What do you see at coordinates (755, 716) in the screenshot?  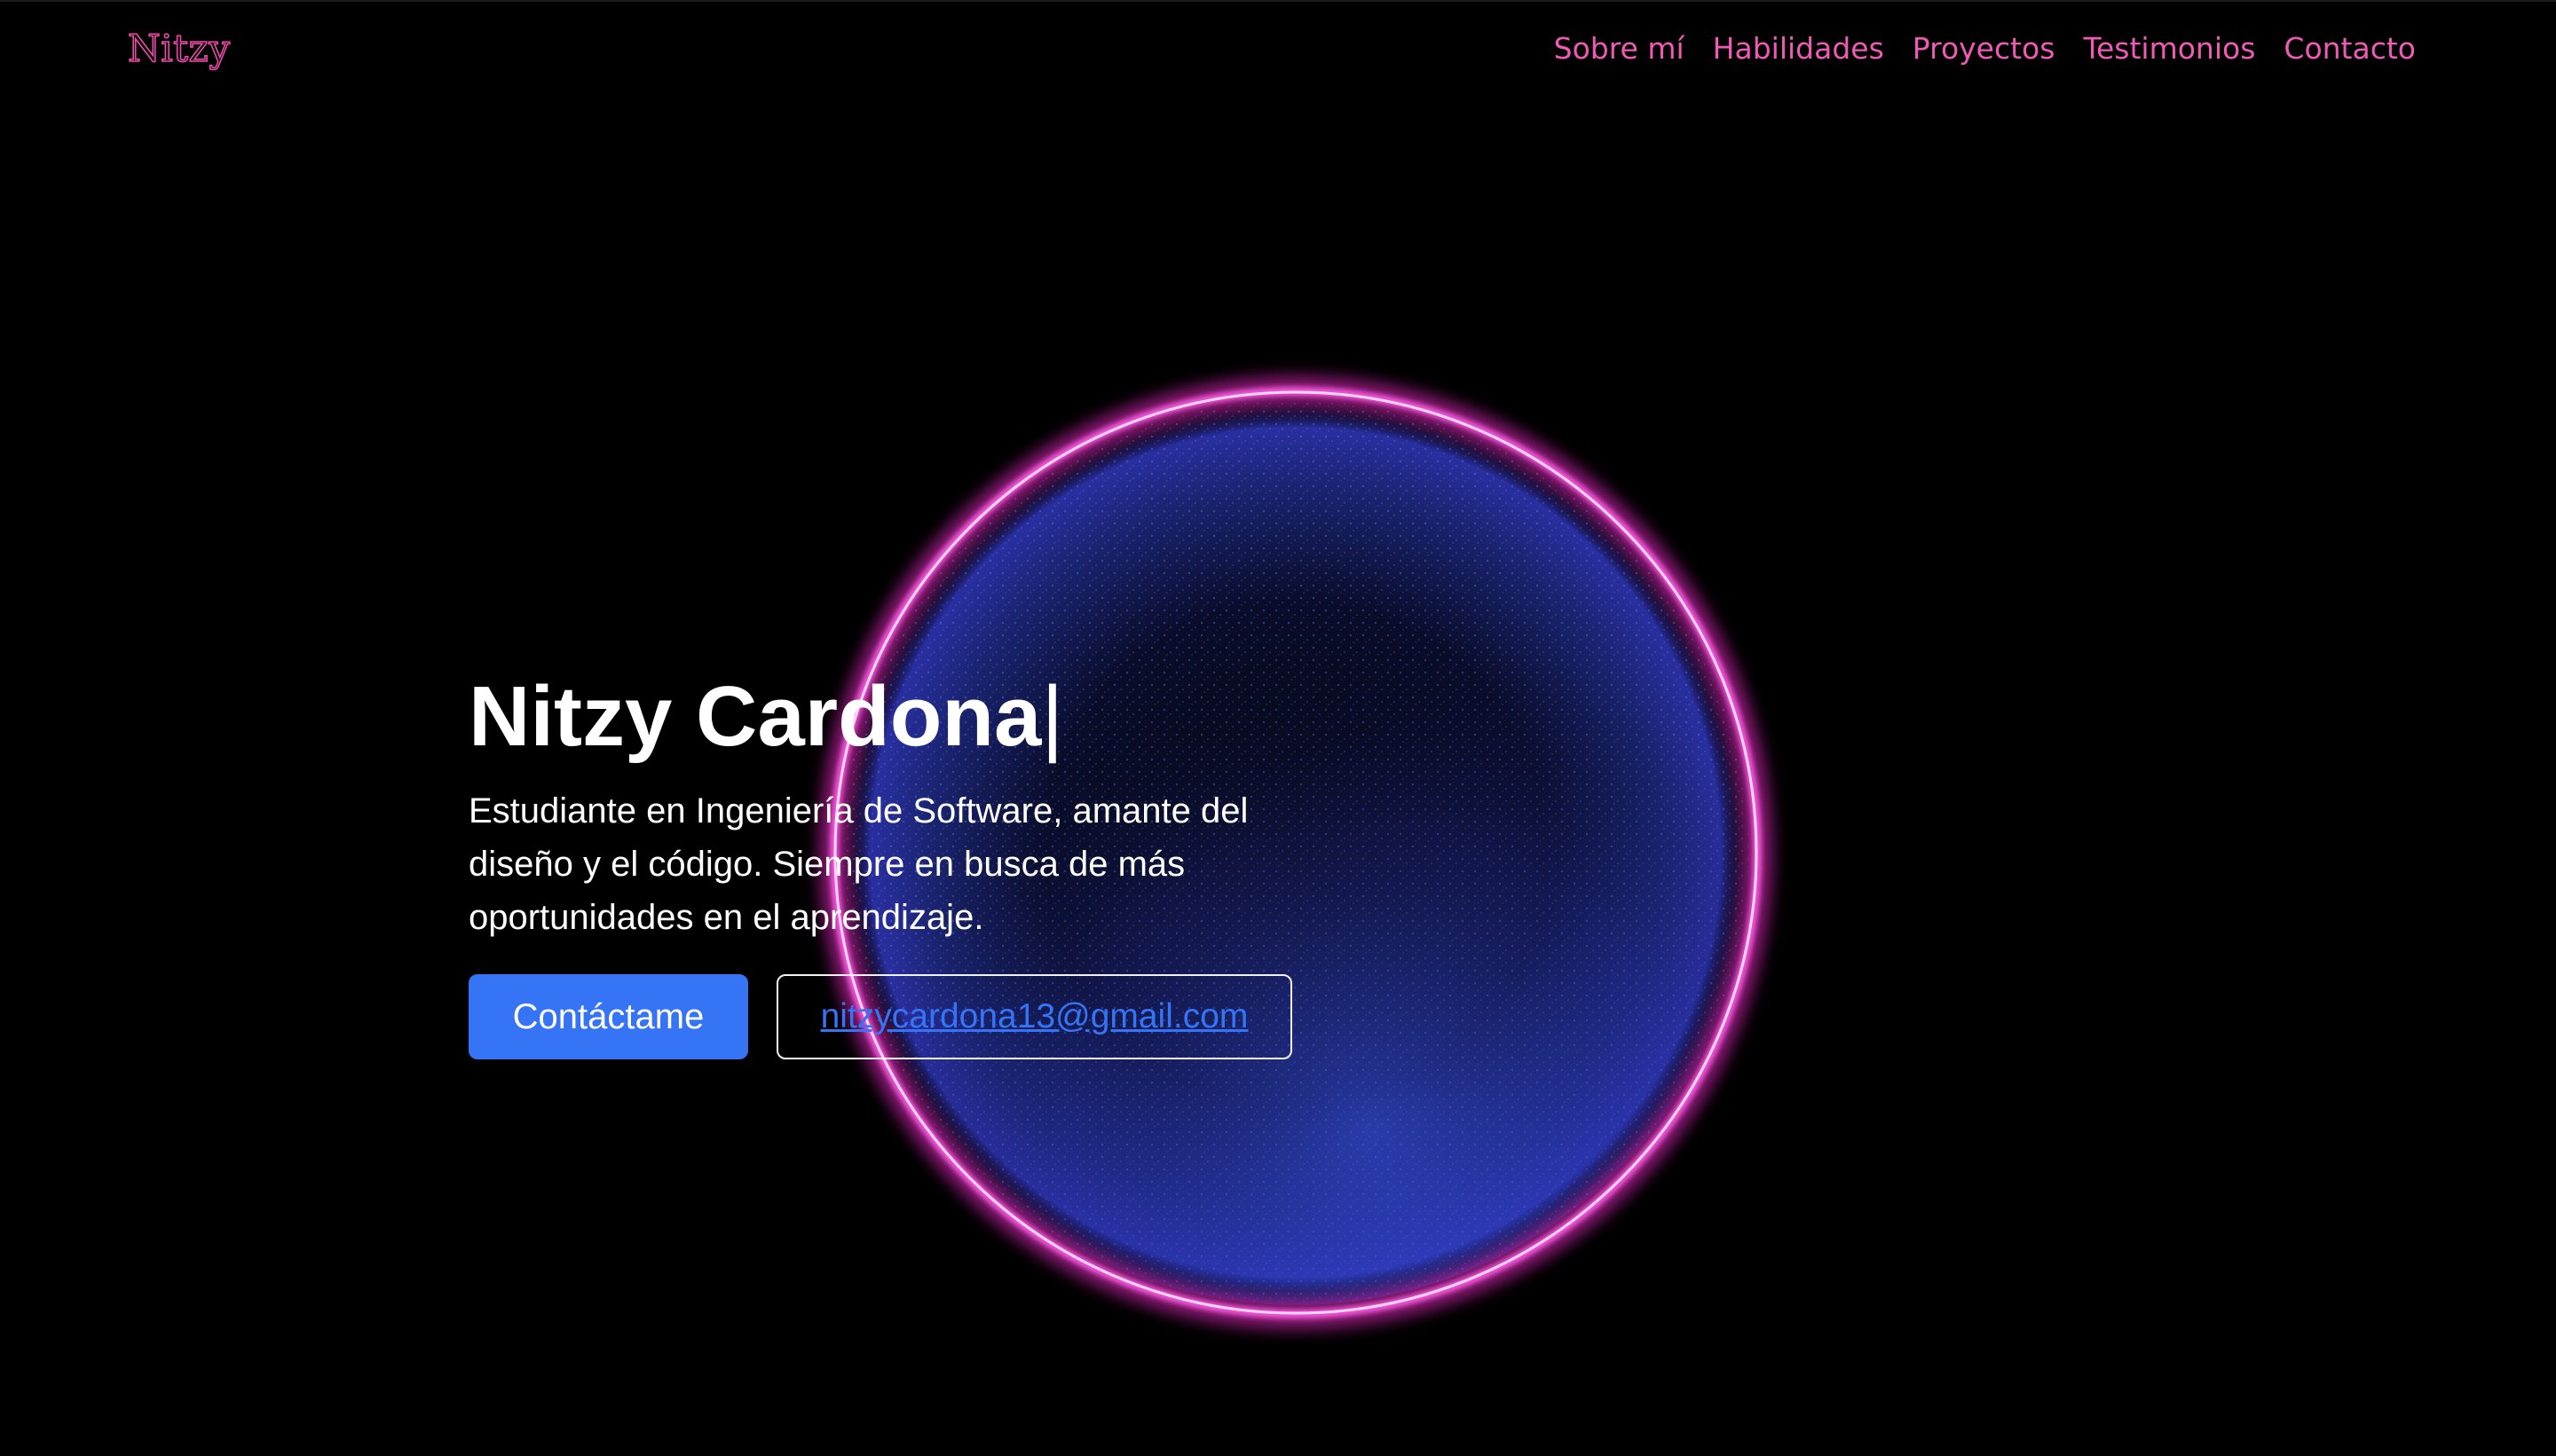 I see `hero-name: Nitzy Cardona` at bounding box center [755, 716].